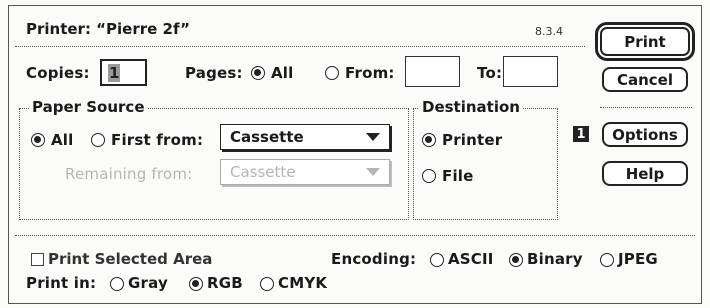 The image size is (710, 308). What do you see at coordinates (581, 134) in the screenshot?
I see `options-count-badge: 1` at bounding box center [581, 134].